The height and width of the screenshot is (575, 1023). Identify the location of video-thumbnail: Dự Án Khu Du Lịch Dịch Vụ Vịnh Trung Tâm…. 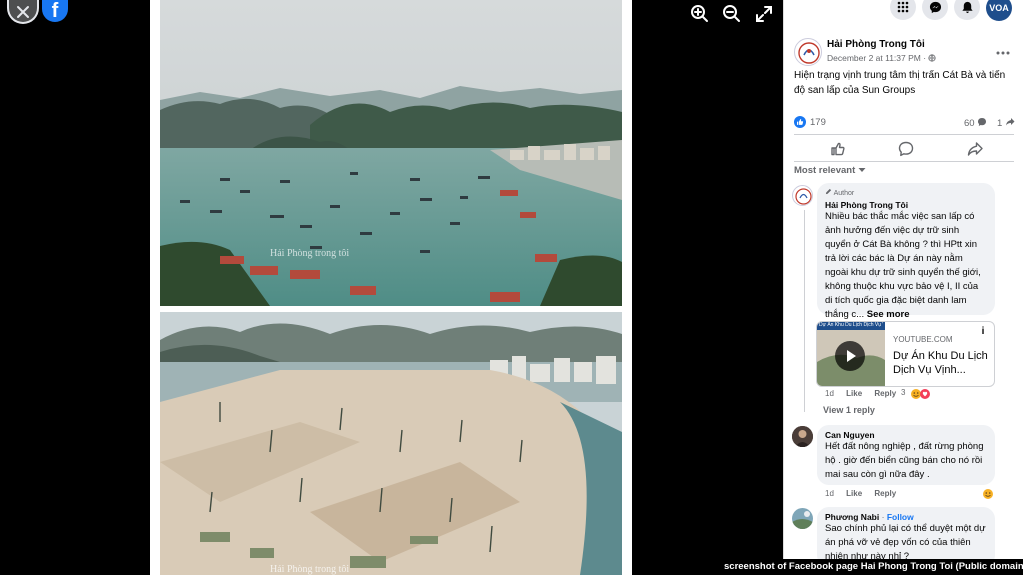
(851, 354).